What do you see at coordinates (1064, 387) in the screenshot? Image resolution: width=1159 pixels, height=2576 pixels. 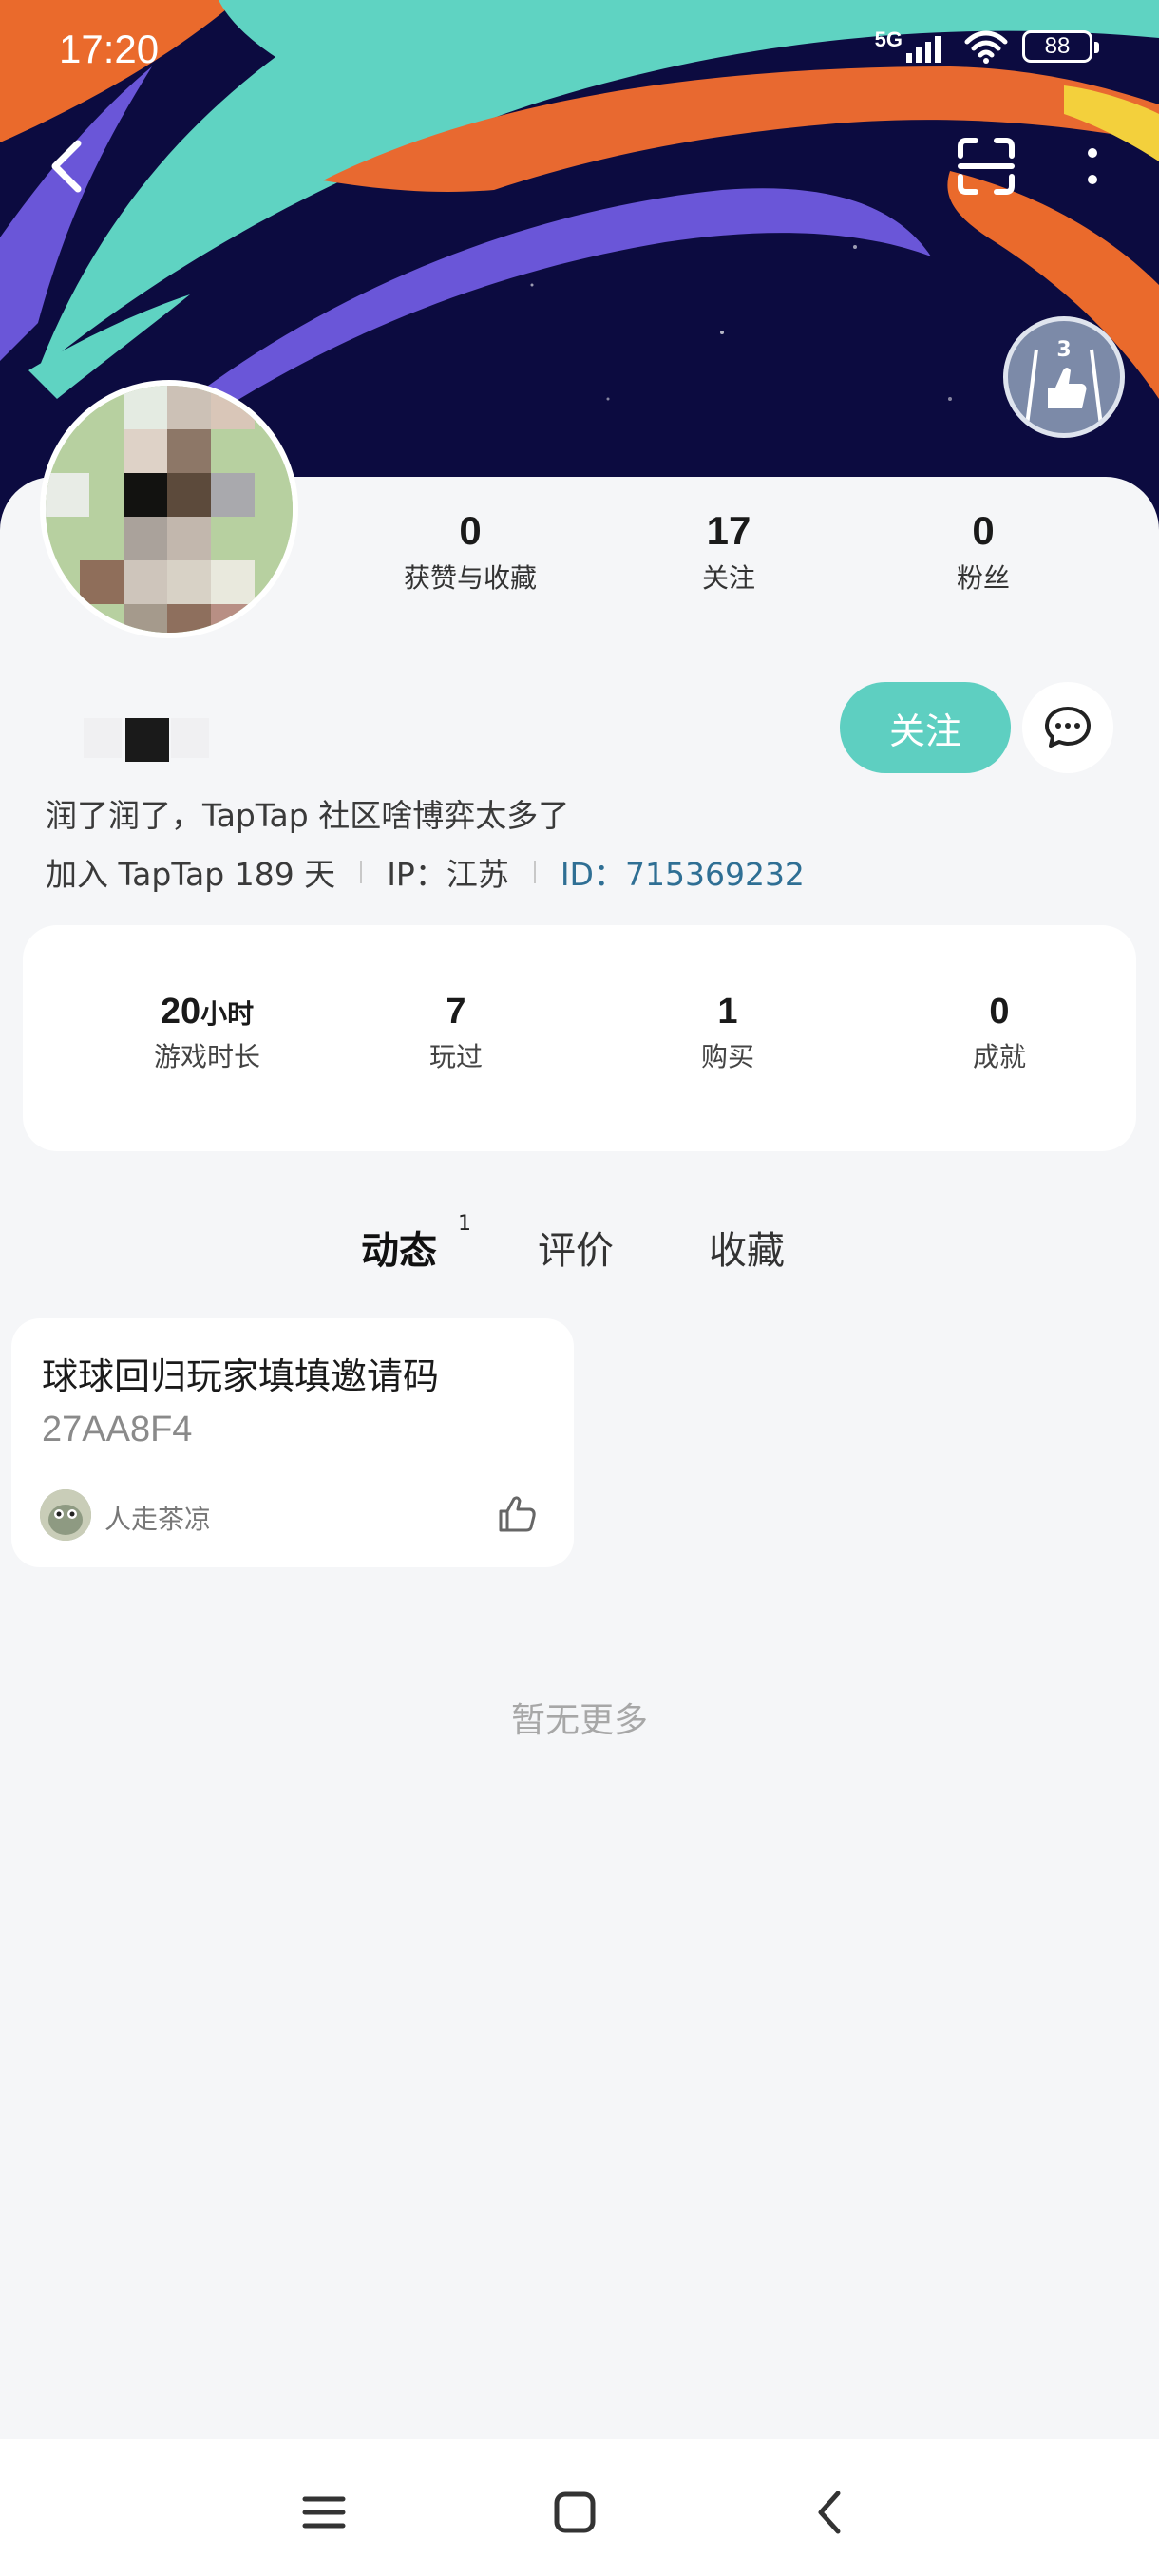 I see `thumbs-up-badge-icon` at bounding box center [1064, 387].